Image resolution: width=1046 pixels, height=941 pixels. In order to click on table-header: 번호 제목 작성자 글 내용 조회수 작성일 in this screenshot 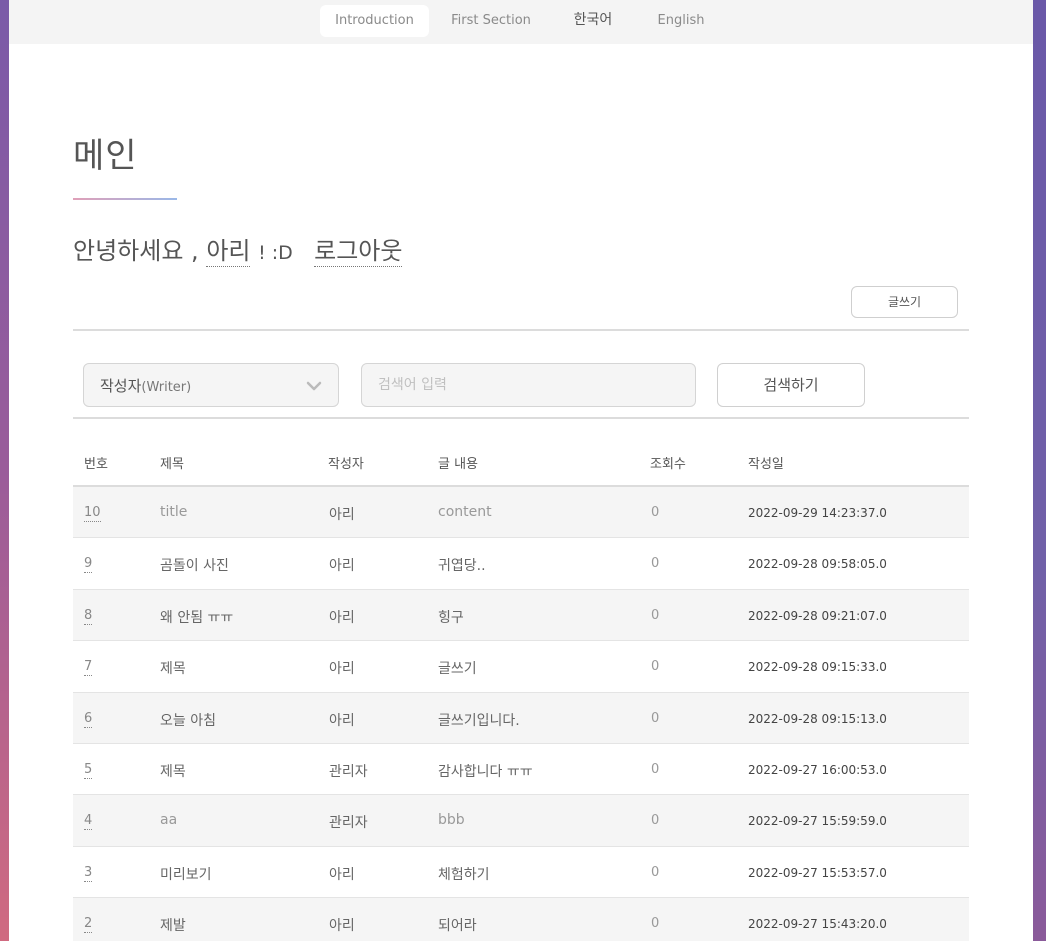, I will do `click(521, 461)`.